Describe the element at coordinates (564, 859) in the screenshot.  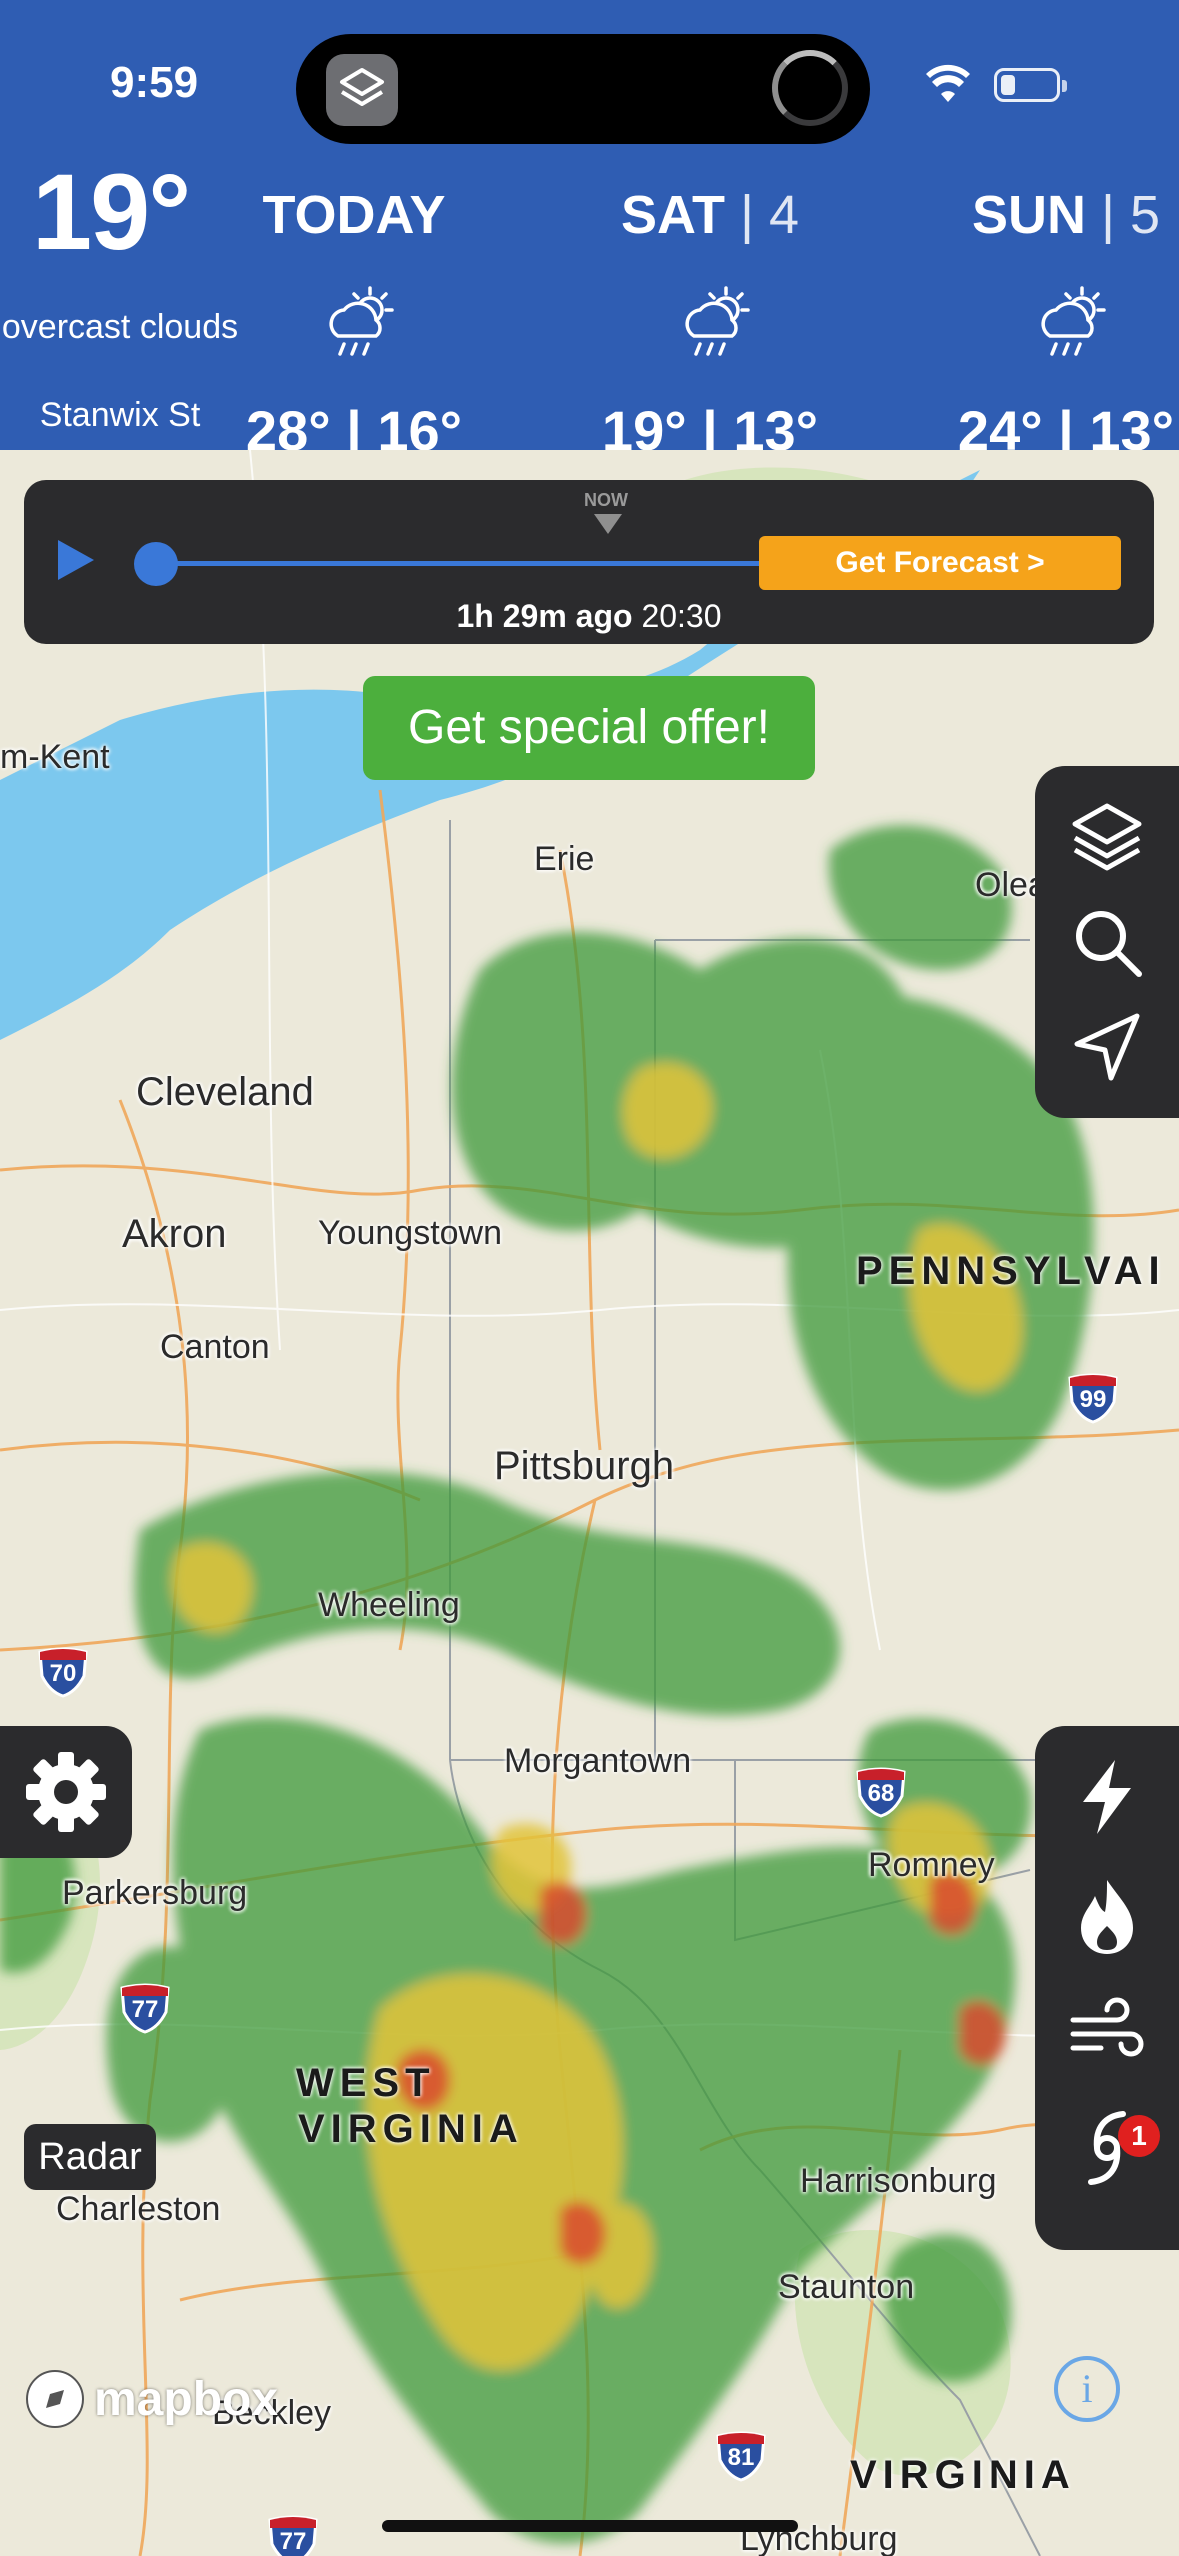
I see `city-label: Erie` at that location.